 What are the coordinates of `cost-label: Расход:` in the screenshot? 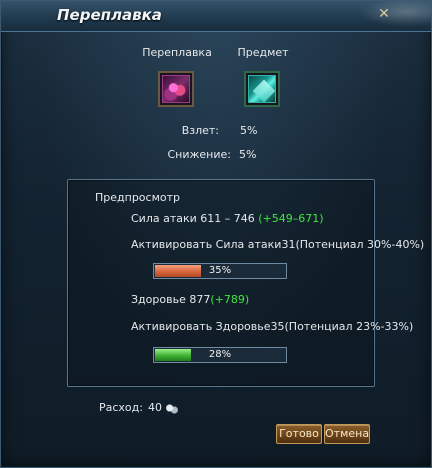 It's located at (121, 407).